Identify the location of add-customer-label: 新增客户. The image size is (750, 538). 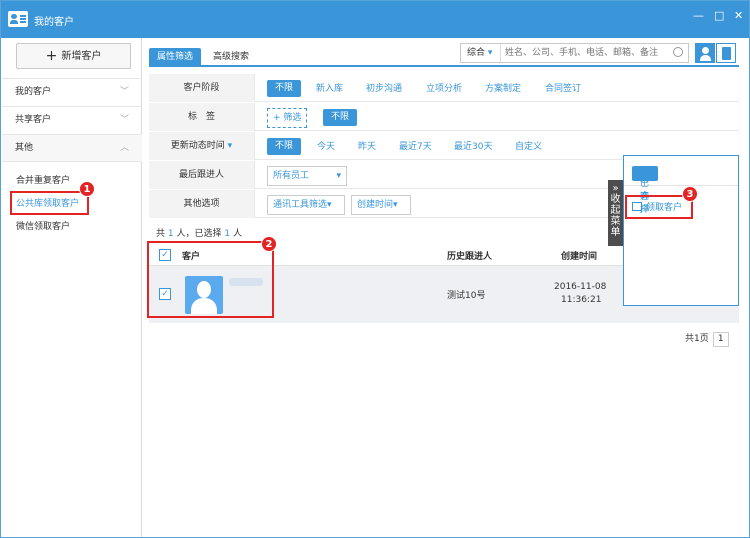
(81, 56).